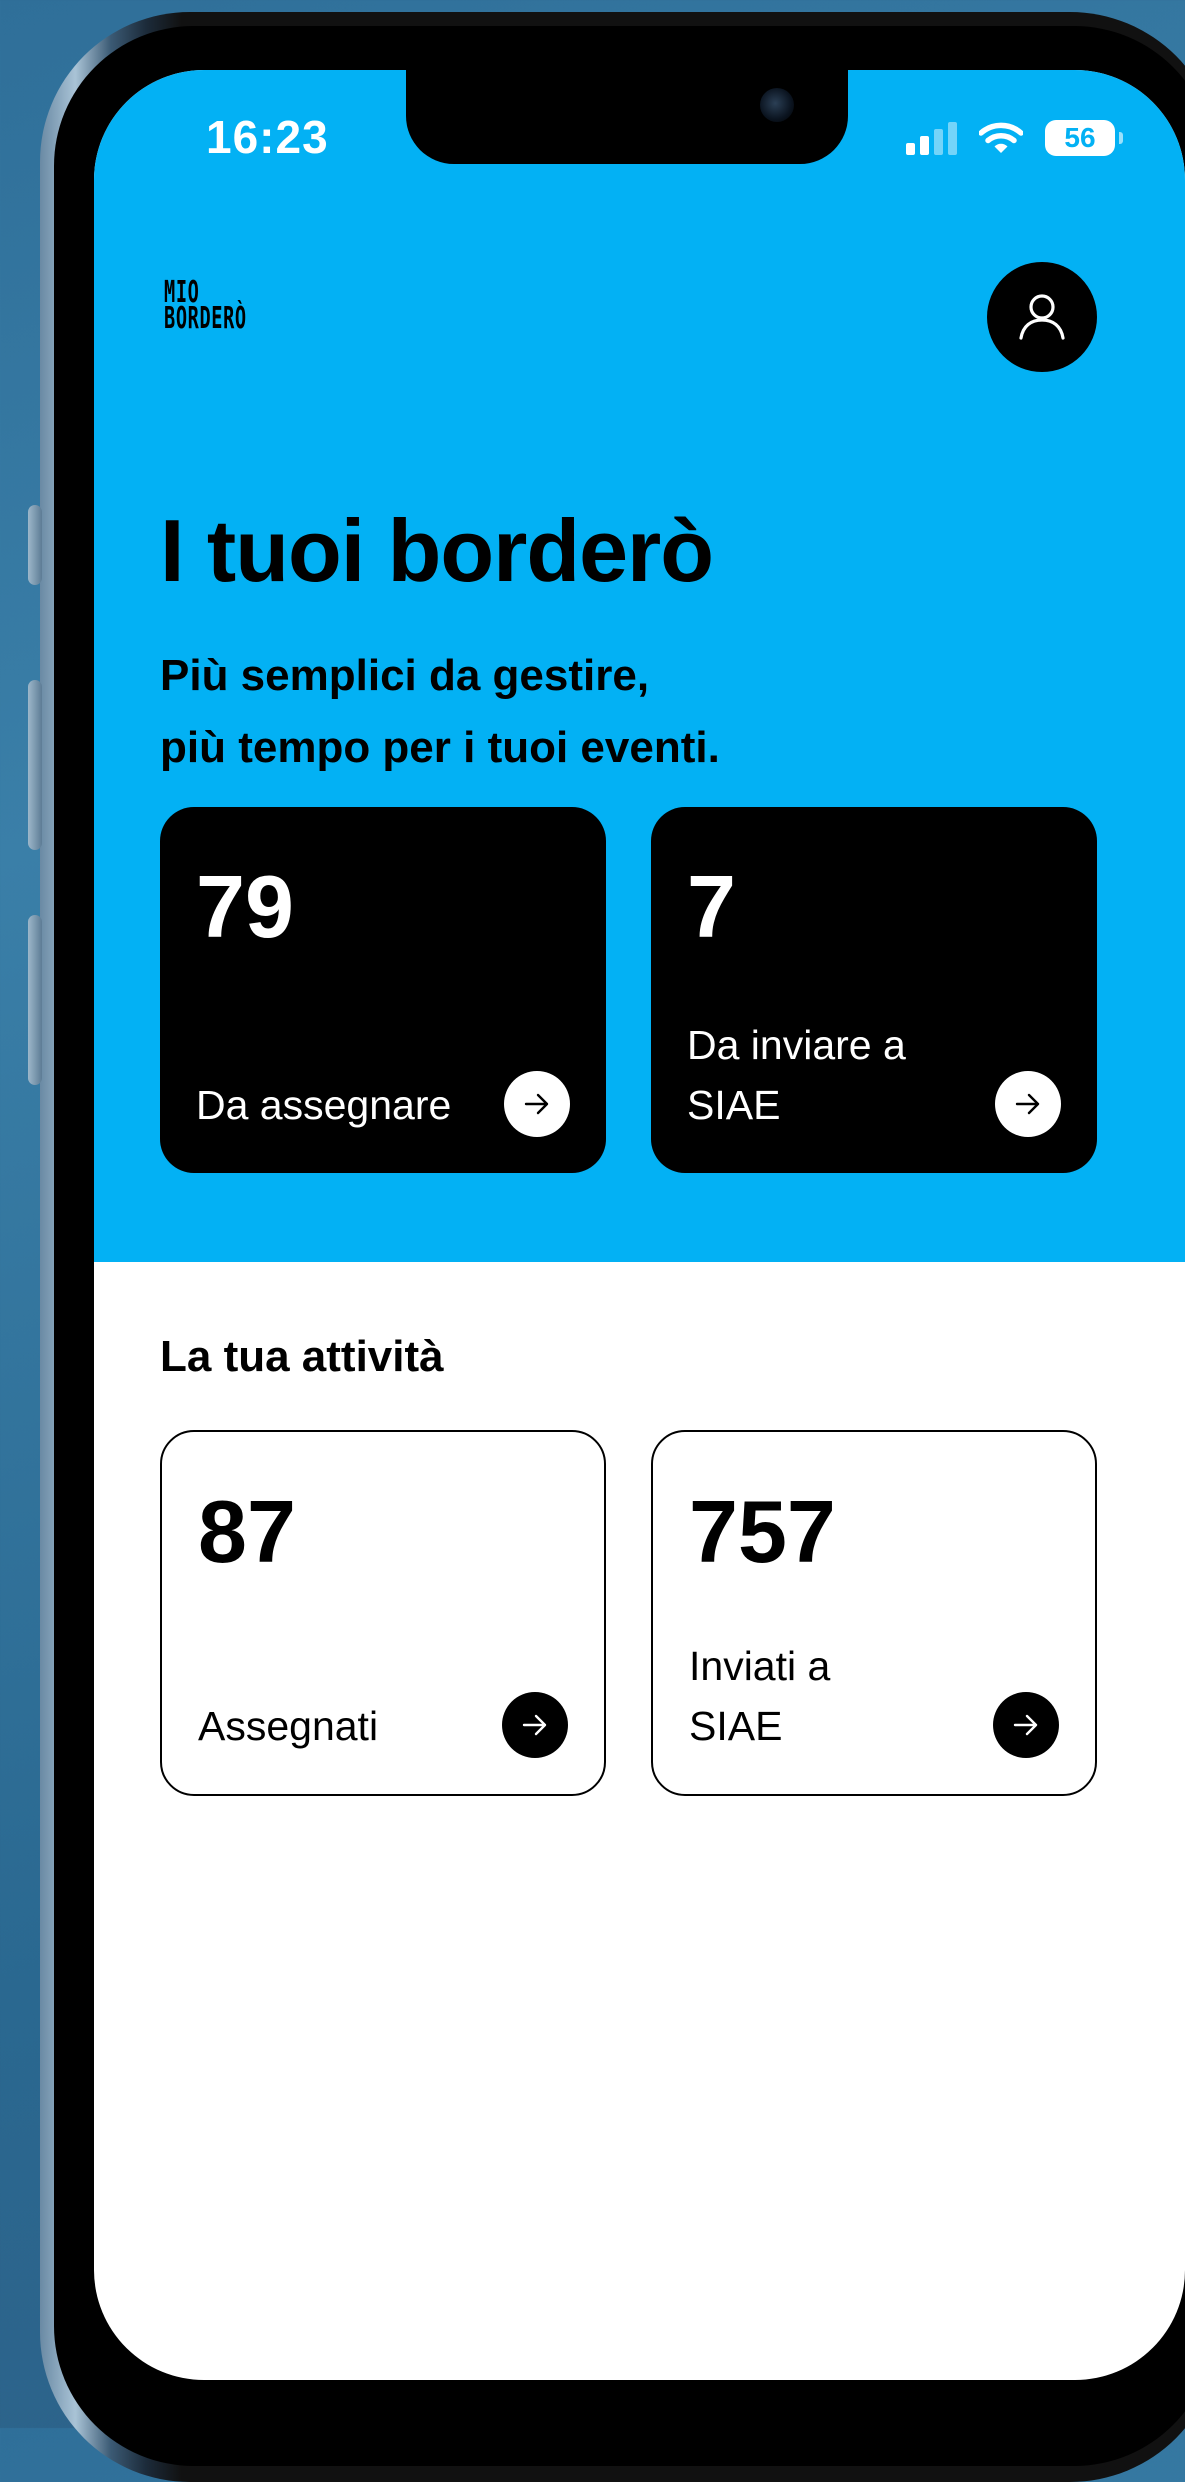 The width and height of the screenshot is (1185, 2482). Describe the element at coordinates (777, 105) in the screenshot. I see `front-camera` at that location.